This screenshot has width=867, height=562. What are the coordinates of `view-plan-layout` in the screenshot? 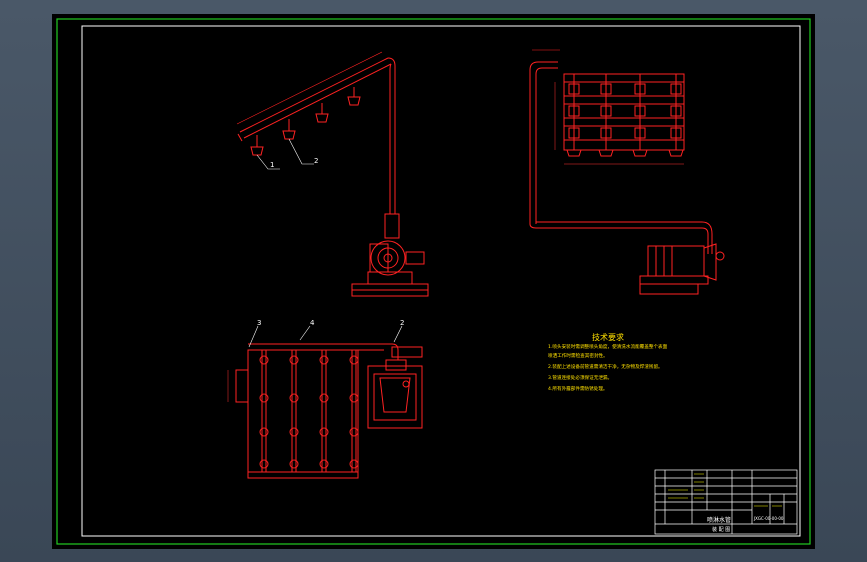 It's located at (329, 411).